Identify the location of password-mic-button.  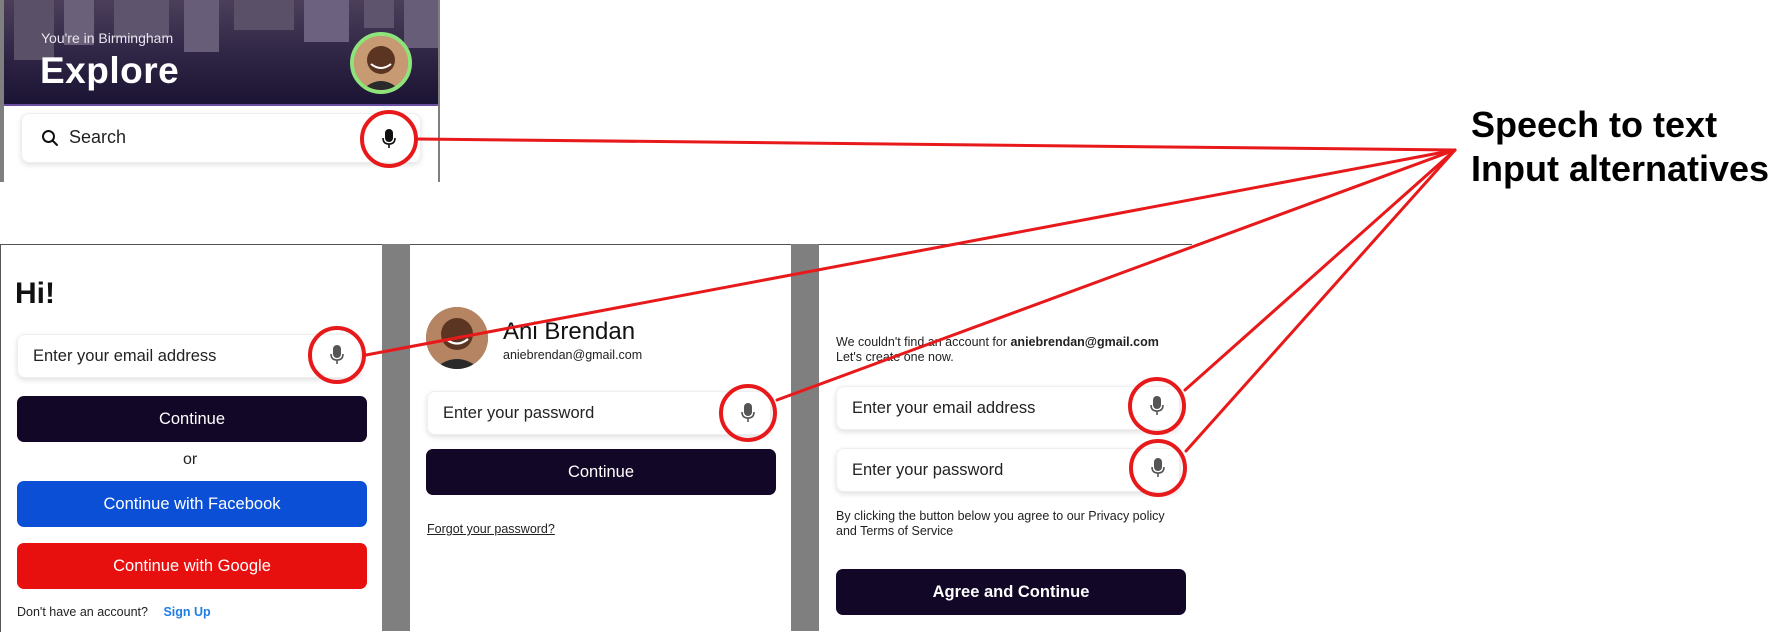
(748, 413).